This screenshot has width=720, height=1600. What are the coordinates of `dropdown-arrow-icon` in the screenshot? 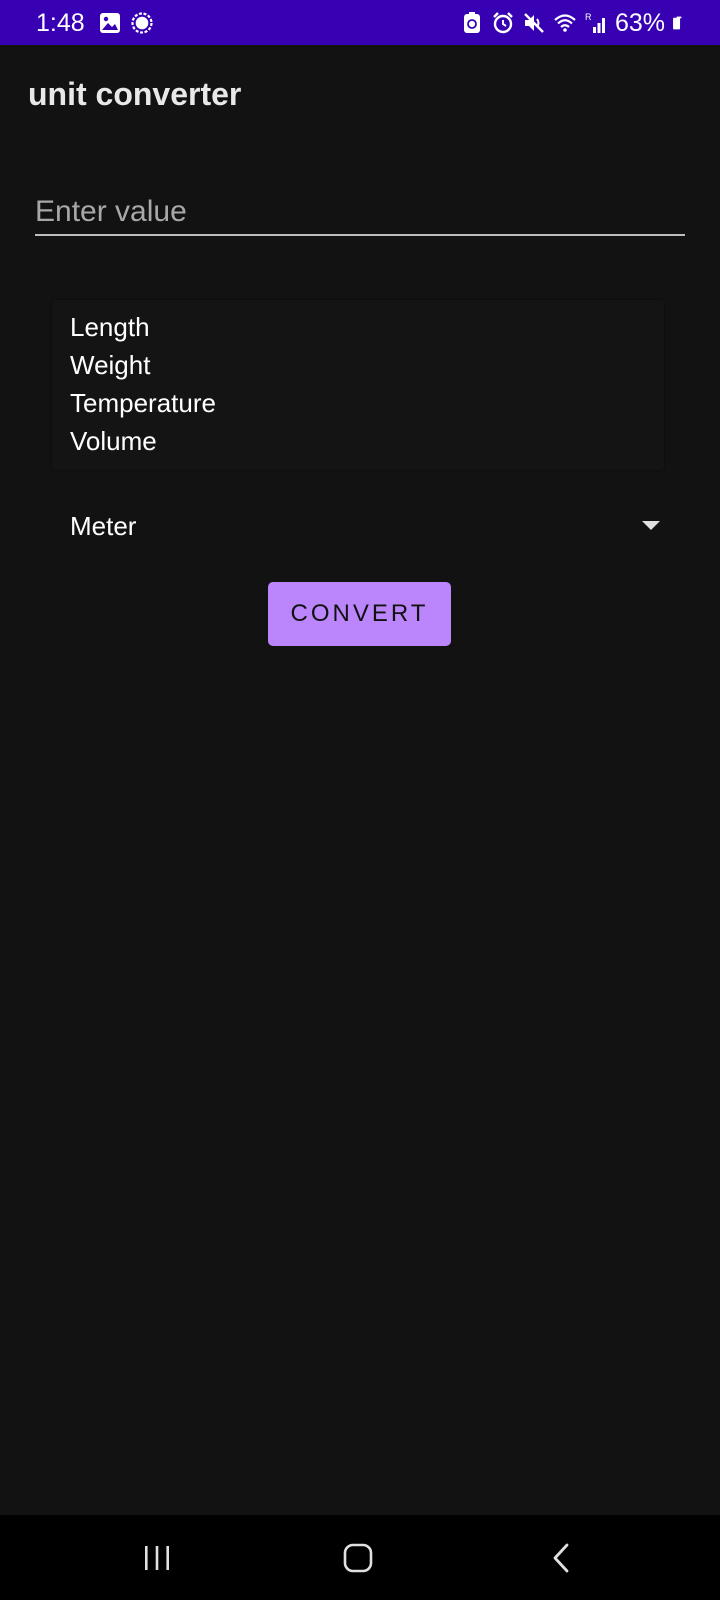 It's located at (651, 525).